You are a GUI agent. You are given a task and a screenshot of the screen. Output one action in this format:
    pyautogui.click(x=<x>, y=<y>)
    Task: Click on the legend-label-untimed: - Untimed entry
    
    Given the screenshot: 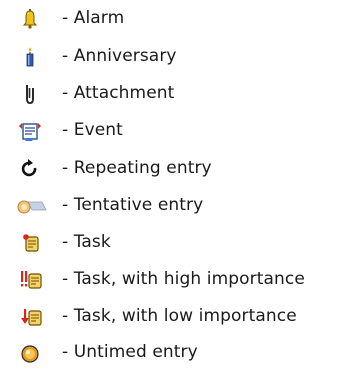 What is the action you would take?
    pyautogui.click(x=130, y=352)
    